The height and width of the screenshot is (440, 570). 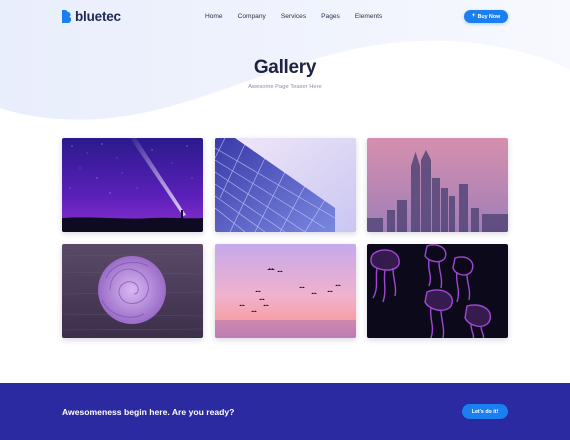 What do you see at coordinates (330, 16) in the screenshot?
I see `nav-link-pages: Pages` at bounding box center [330, 16].